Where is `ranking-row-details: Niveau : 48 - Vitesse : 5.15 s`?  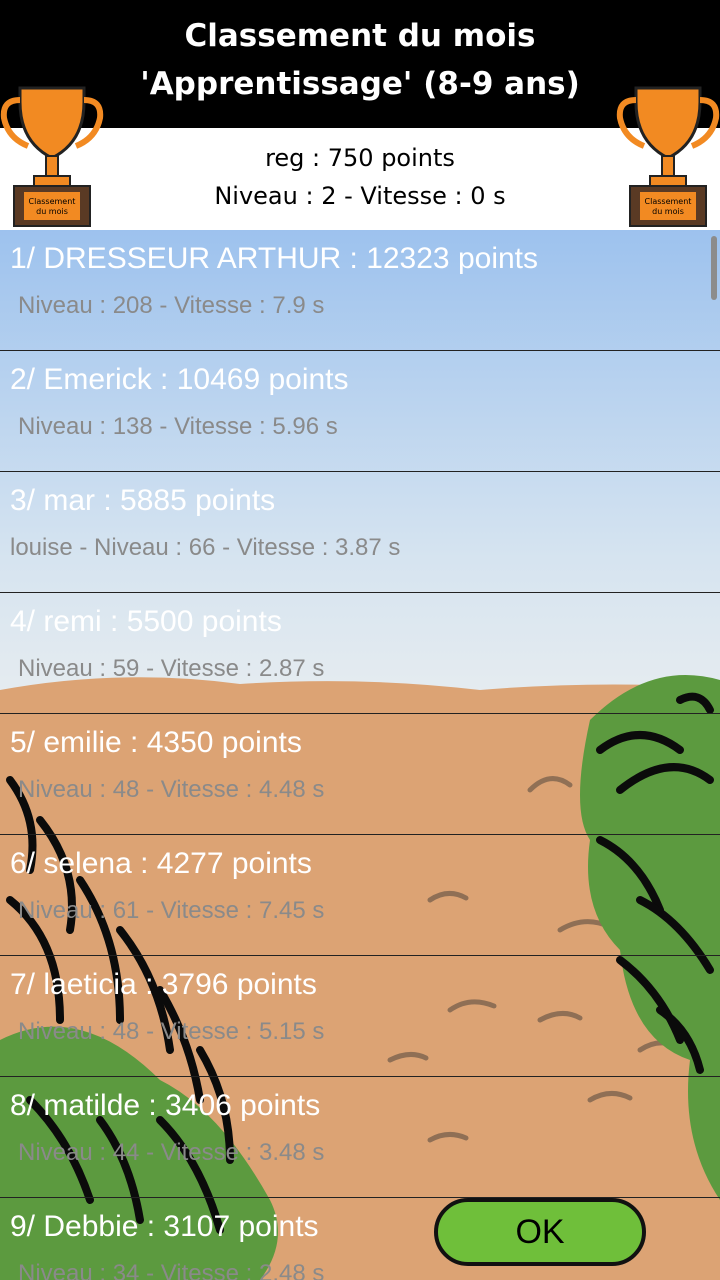
ranking-row-details: Niveau : 48 - Vitesse : 5.15 s is located at coordinates (171, 1031).